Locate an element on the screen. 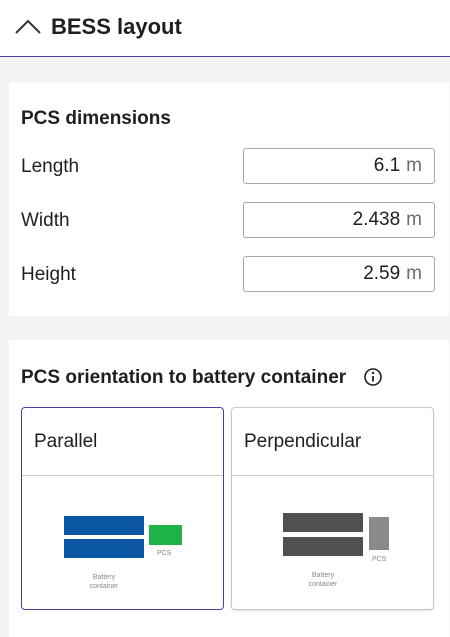  width-input: 2.438 m is located at coordinates (339, 220).